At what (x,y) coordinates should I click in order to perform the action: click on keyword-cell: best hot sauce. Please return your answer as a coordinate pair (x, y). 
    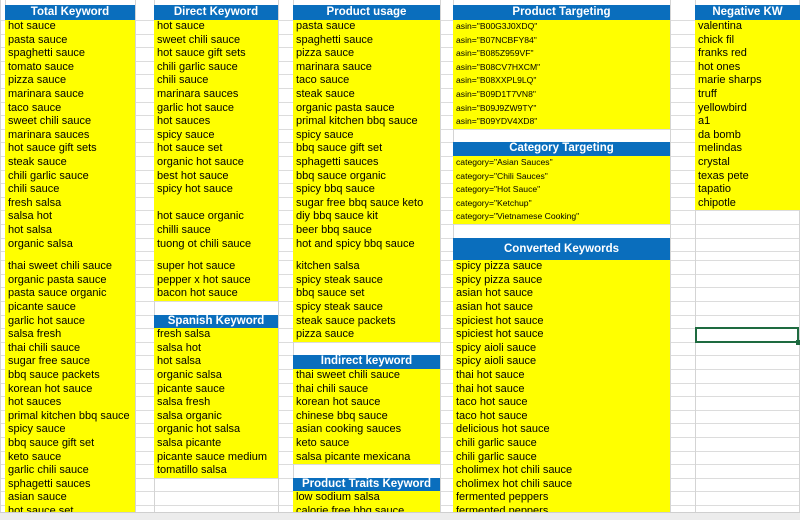
    Looking at the image, I should click on (216, 176).